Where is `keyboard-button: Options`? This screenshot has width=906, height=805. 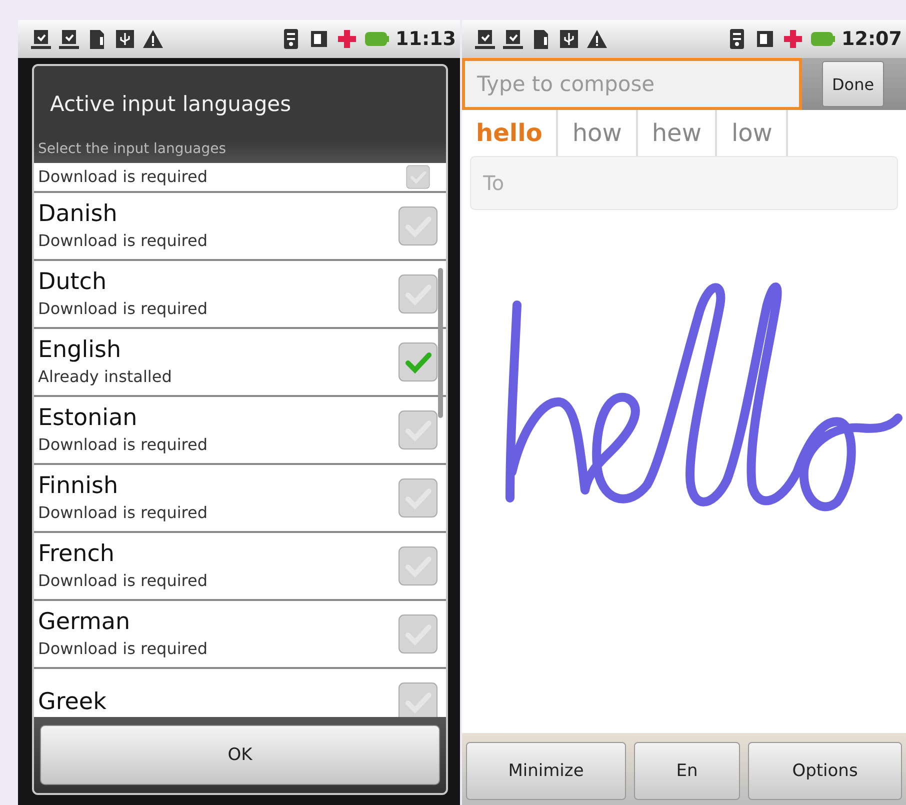 keyboard-button: Options is located at coordinates (825, 771).